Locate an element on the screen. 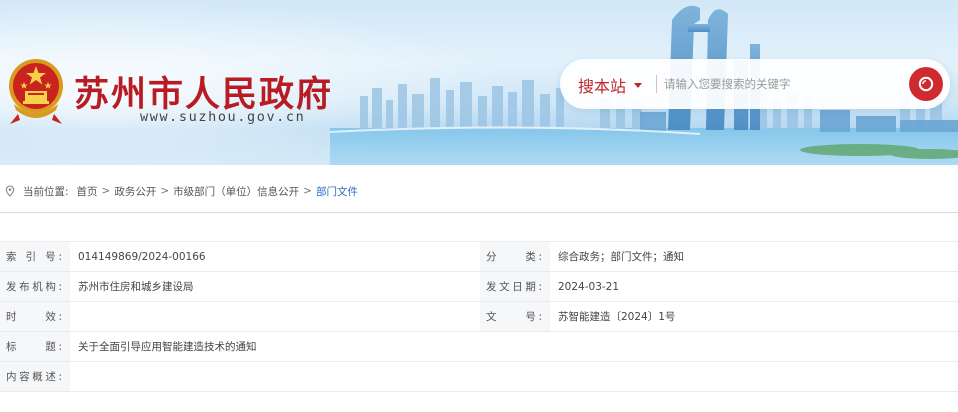  breadcrumb: 当前位置: 首页 > 政务公开 > 市级部门（单位）信息公开 > 部门文件 is located at coordinates (181, 191).